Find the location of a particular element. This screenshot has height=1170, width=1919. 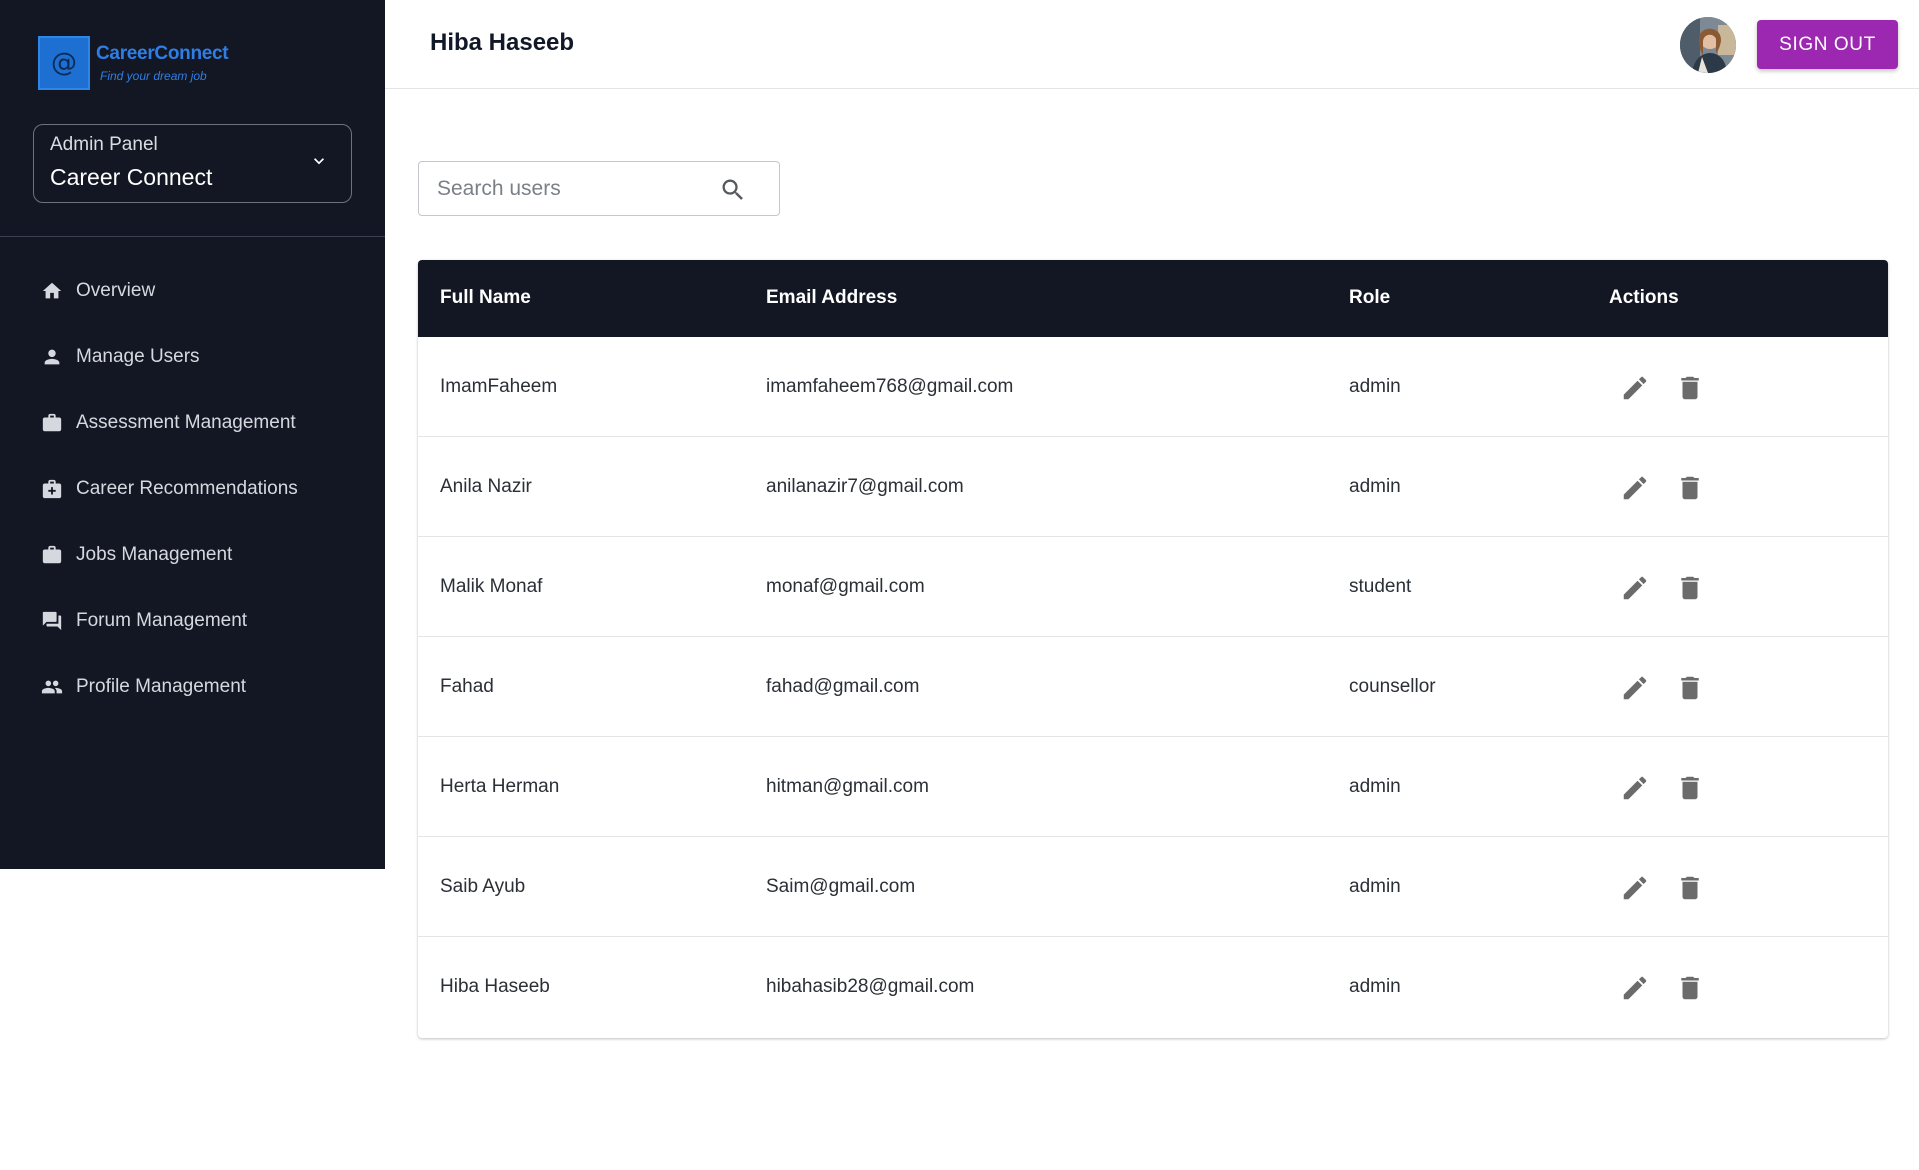

panel-select-value: Career Connect is located at coordinates (131, 177).